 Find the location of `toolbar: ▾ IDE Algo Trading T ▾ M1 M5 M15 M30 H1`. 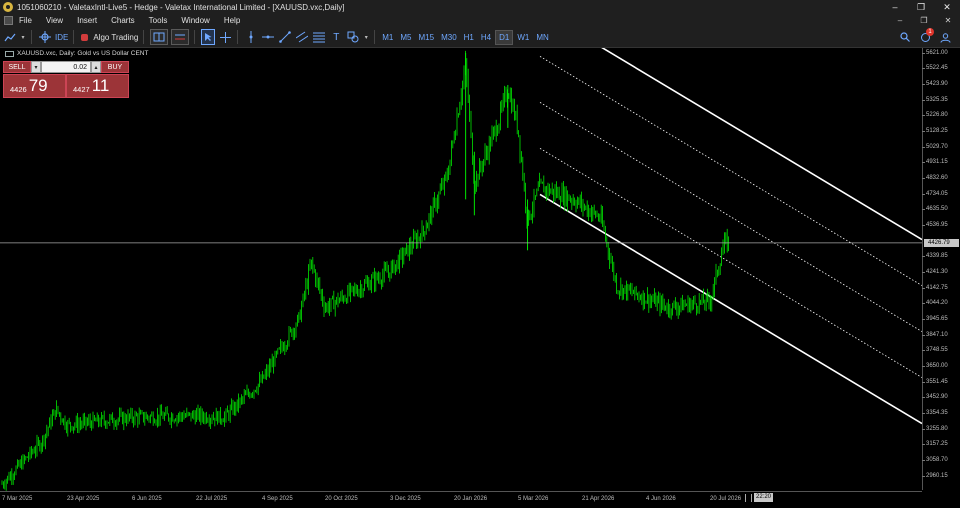

toolbar: ▾ IDE Algo Trading T ▾ M1 M5 M15 M30 H1 is located at coordinates (480, 37).